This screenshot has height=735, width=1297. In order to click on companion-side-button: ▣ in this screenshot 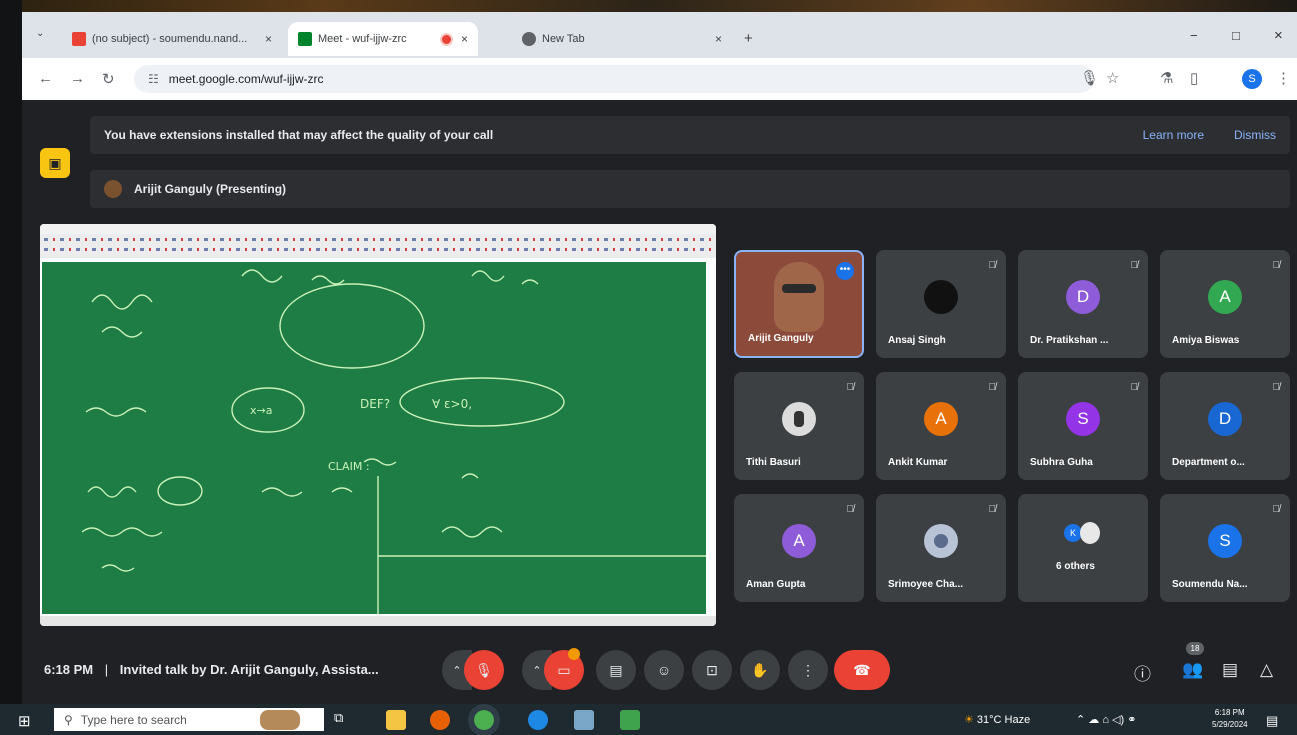, I will do `click(55, 163)`.